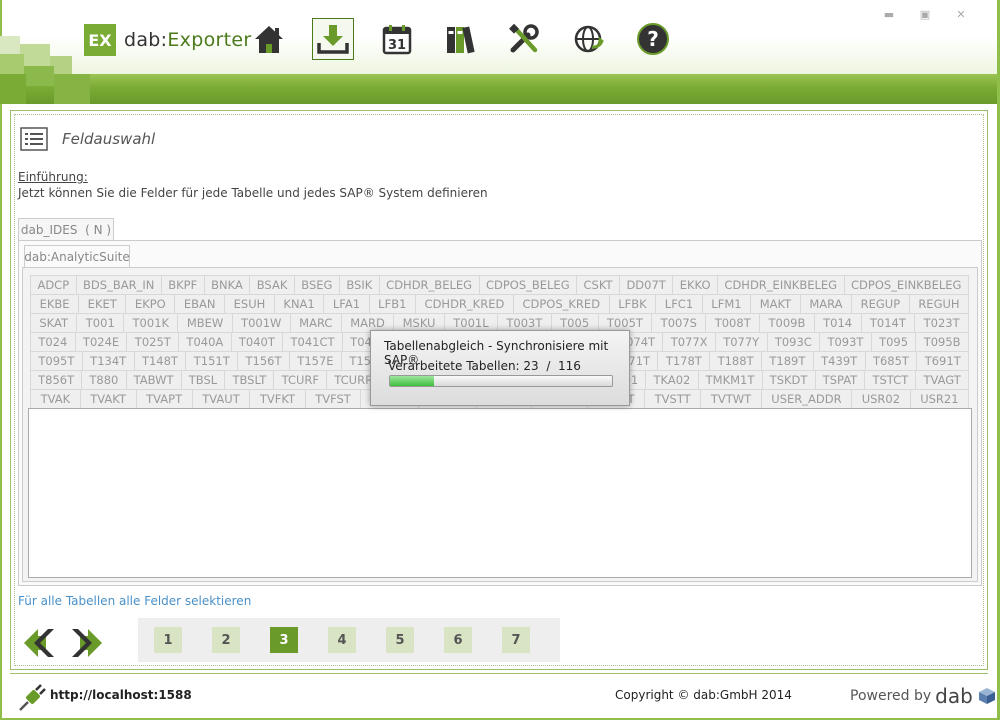 The height and width of the screenshot is (720, 1000). I want to click on back-arrow-icon, so click(39, 643).